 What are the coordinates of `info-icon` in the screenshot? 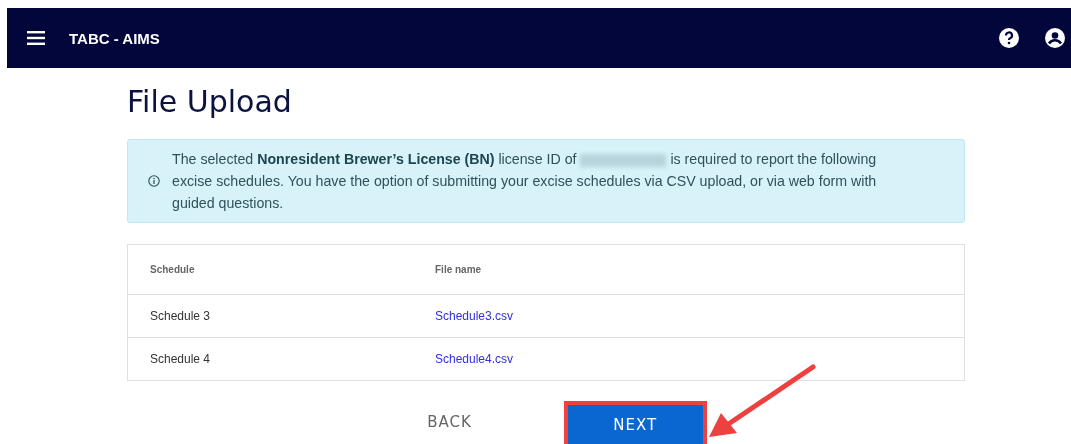 It's located at (154, 181).